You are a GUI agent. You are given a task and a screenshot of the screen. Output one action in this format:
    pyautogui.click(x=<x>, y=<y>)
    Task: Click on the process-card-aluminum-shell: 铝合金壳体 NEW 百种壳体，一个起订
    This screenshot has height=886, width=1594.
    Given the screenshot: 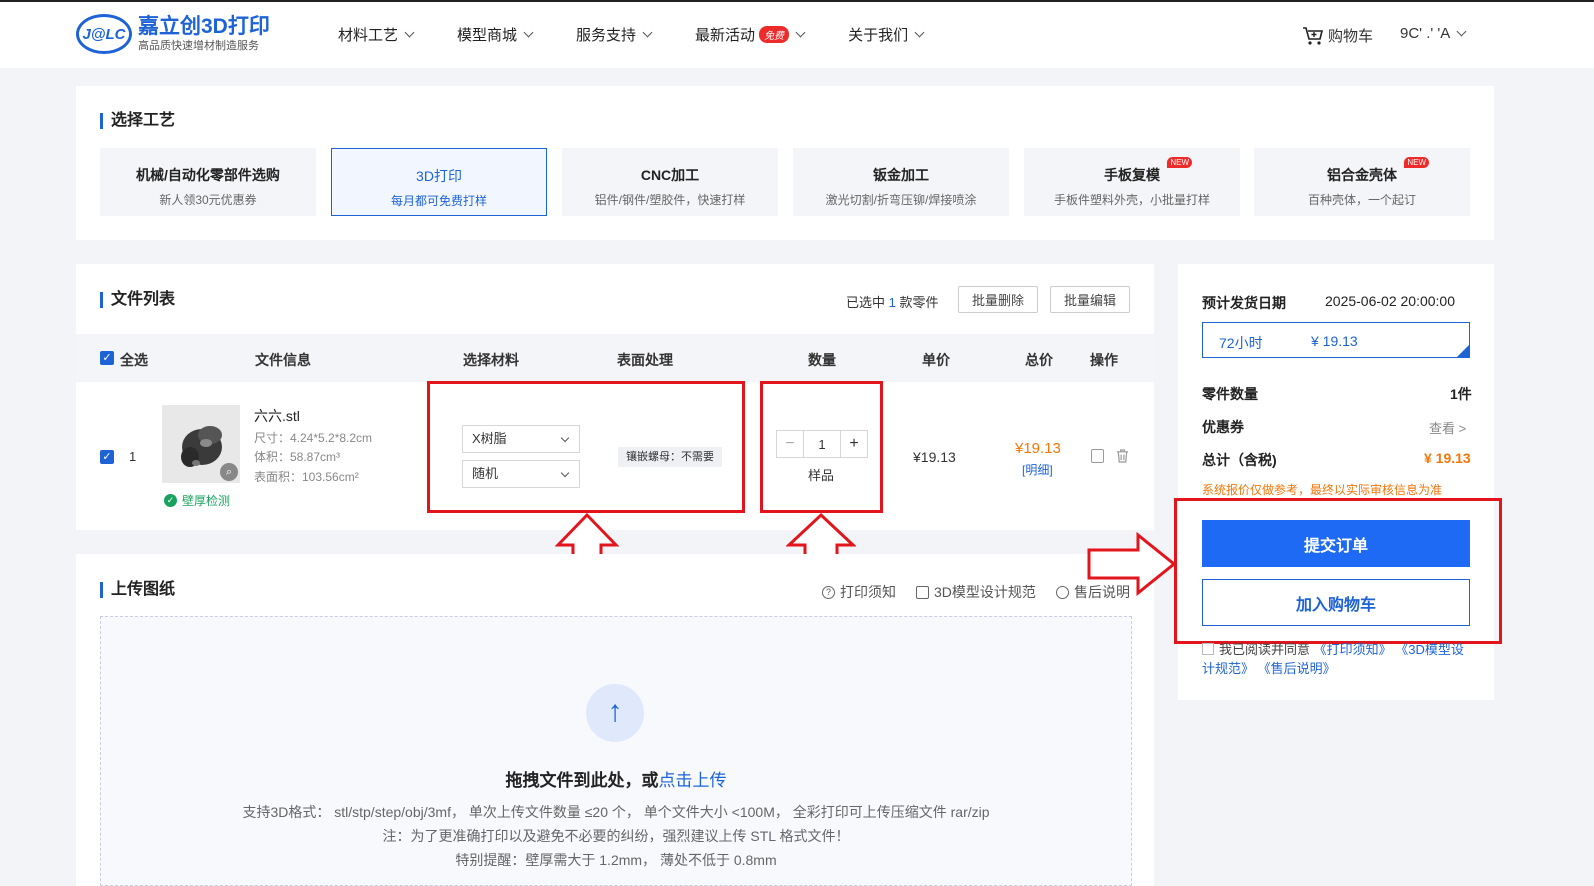 What is the action you would take?
    pyautogui.click(x=1362, y=182)
    